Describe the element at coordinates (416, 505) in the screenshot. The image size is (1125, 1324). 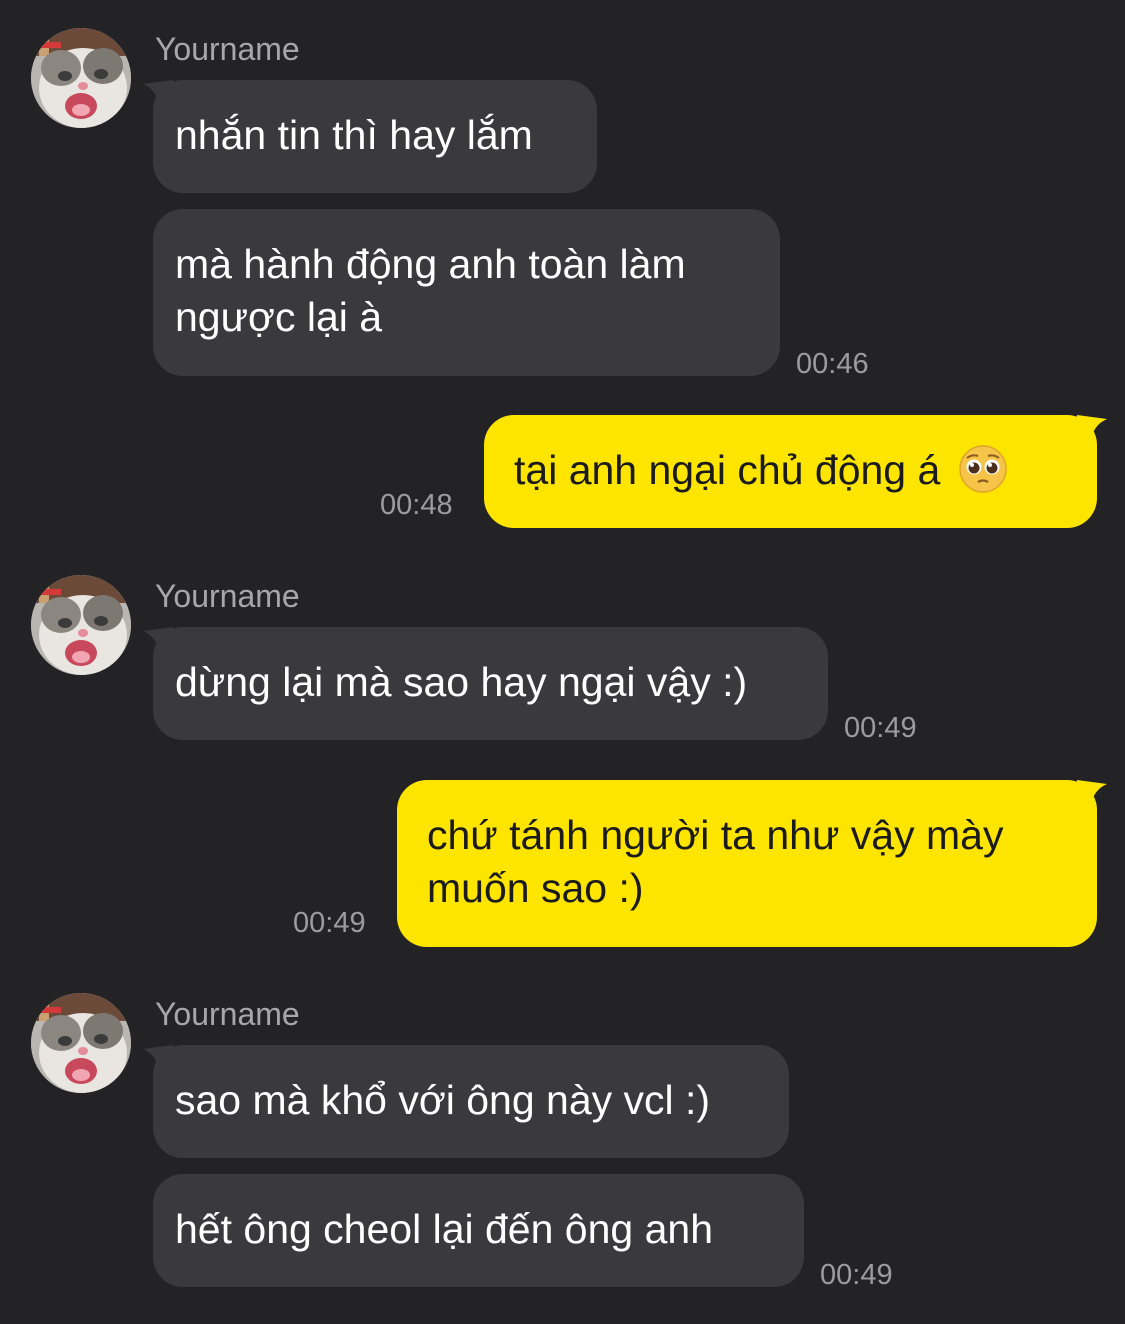
I see `message-timestamp: 00:48` at that location.